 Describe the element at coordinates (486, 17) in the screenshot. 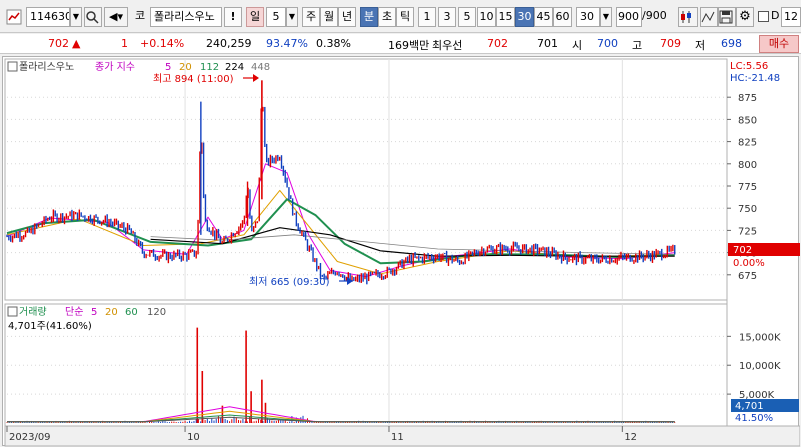

I see `interval-10-button: 10` at that location.